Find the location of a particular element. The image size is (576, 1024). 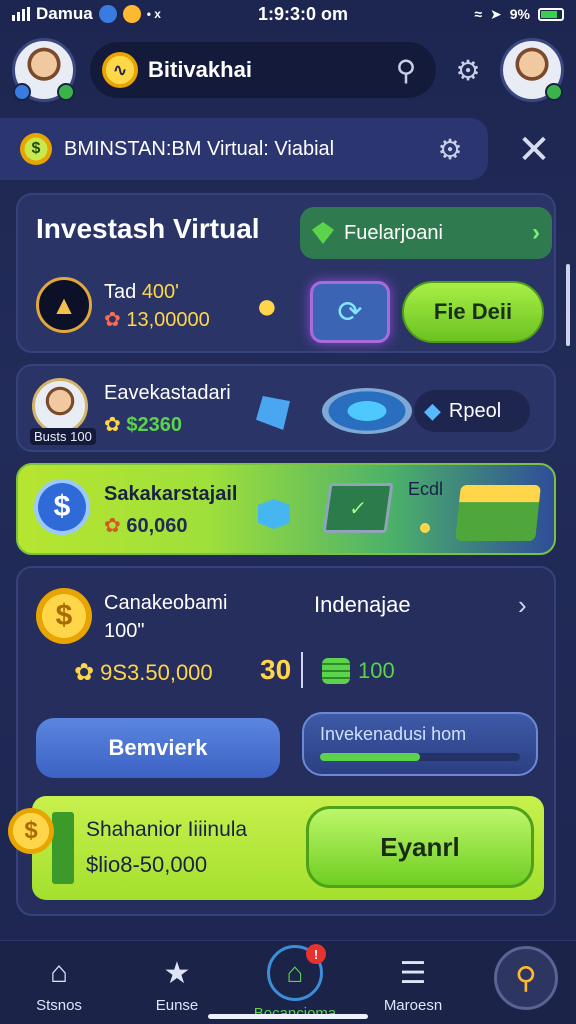

online-badge-icon is located at coordinates (554, 92).